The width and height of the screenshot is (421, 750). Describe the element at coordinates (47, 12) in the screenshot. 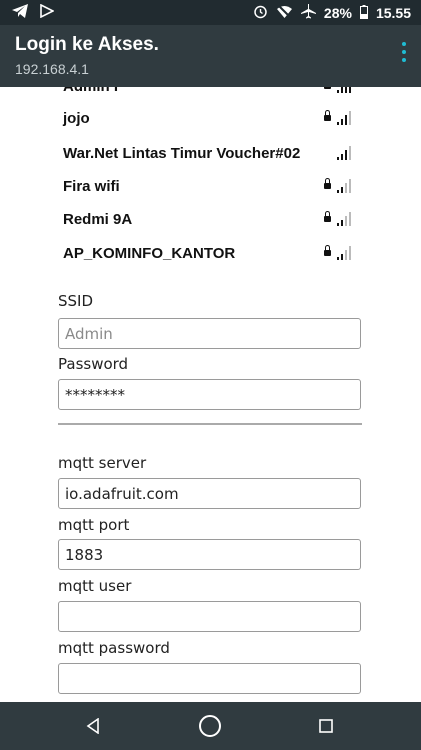

I see `play-icon` at that location.